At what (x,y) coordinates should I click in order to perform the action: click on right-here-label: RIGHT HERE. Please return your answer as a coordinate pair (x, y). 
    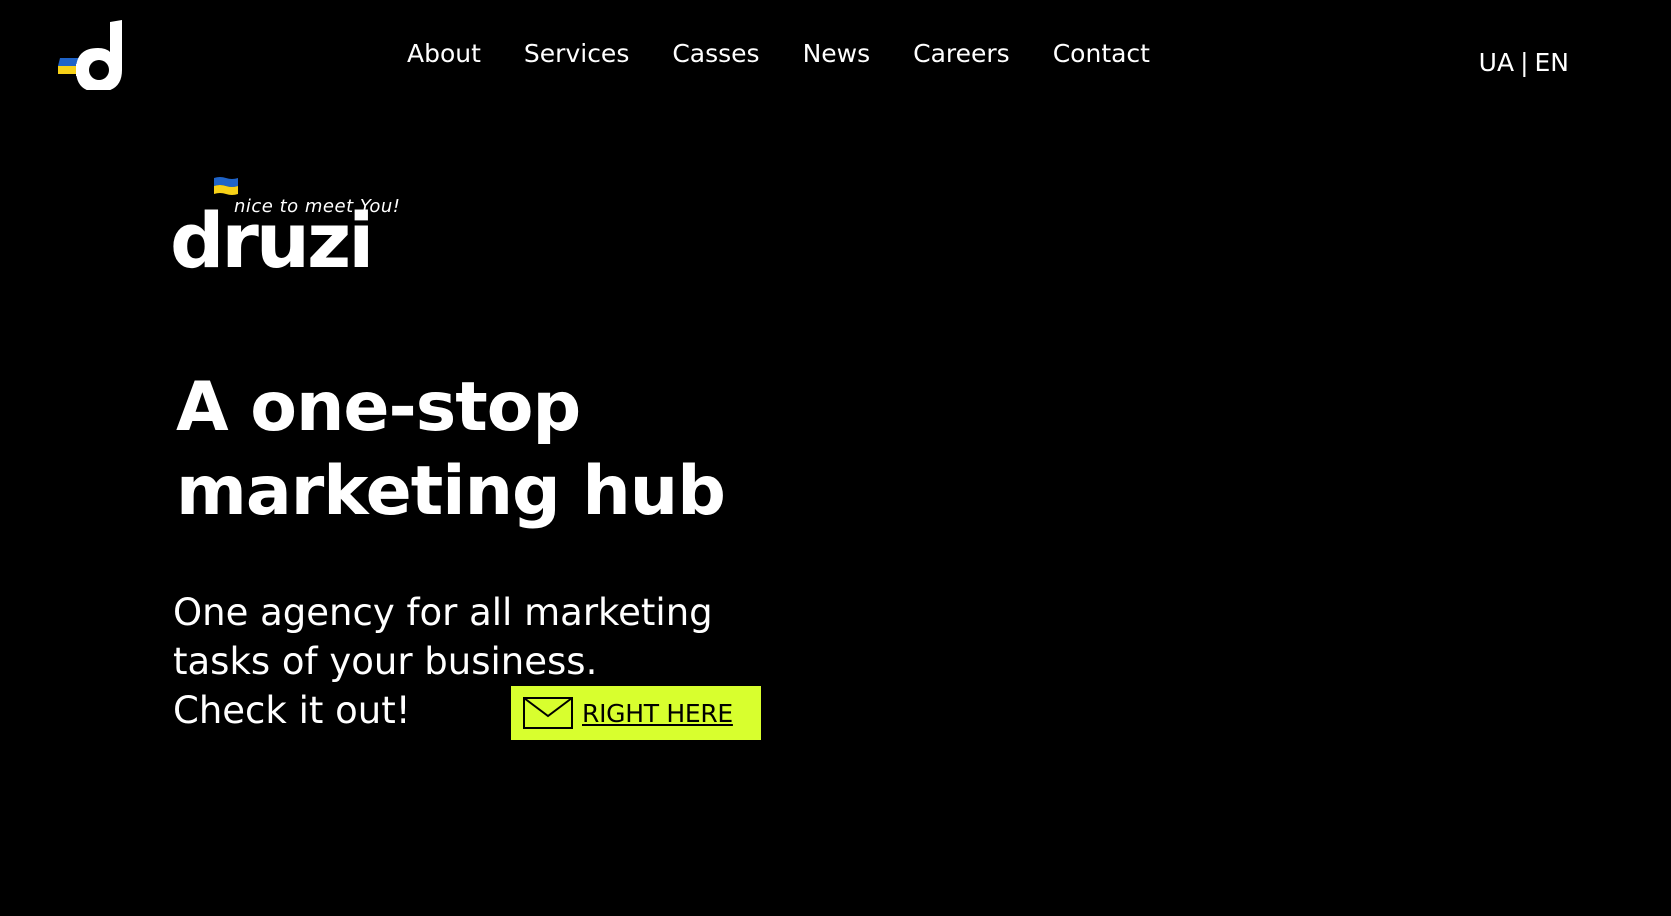
    Looking at the image, I should click on (657, 713).